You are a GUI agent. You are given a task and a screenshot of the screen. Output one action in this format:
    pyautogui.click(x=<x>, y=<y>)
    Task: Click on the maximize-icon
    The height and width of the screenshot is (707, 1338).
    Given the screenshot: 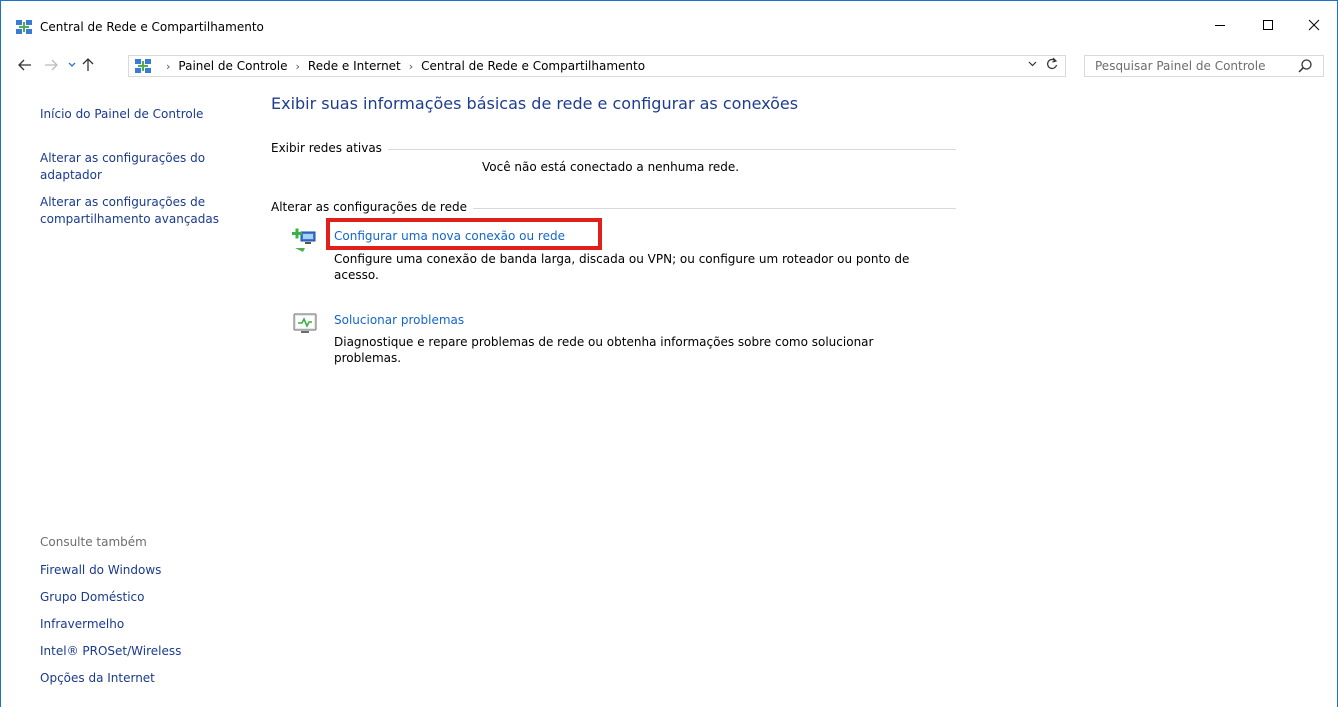 What is the action you would take?
    pyautogui.click(x=1268, y=25)
    